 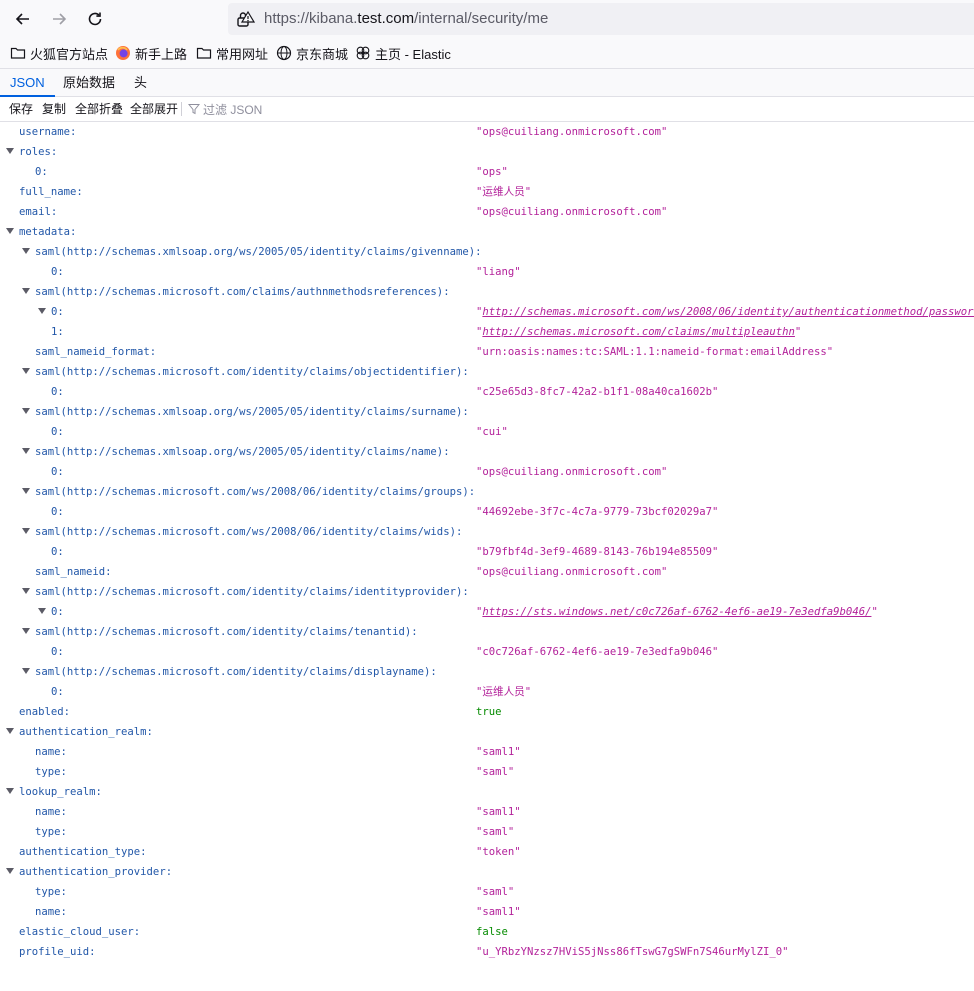 I want to click on json-row: full_name: "运维人员", so click(x=487, y=192).